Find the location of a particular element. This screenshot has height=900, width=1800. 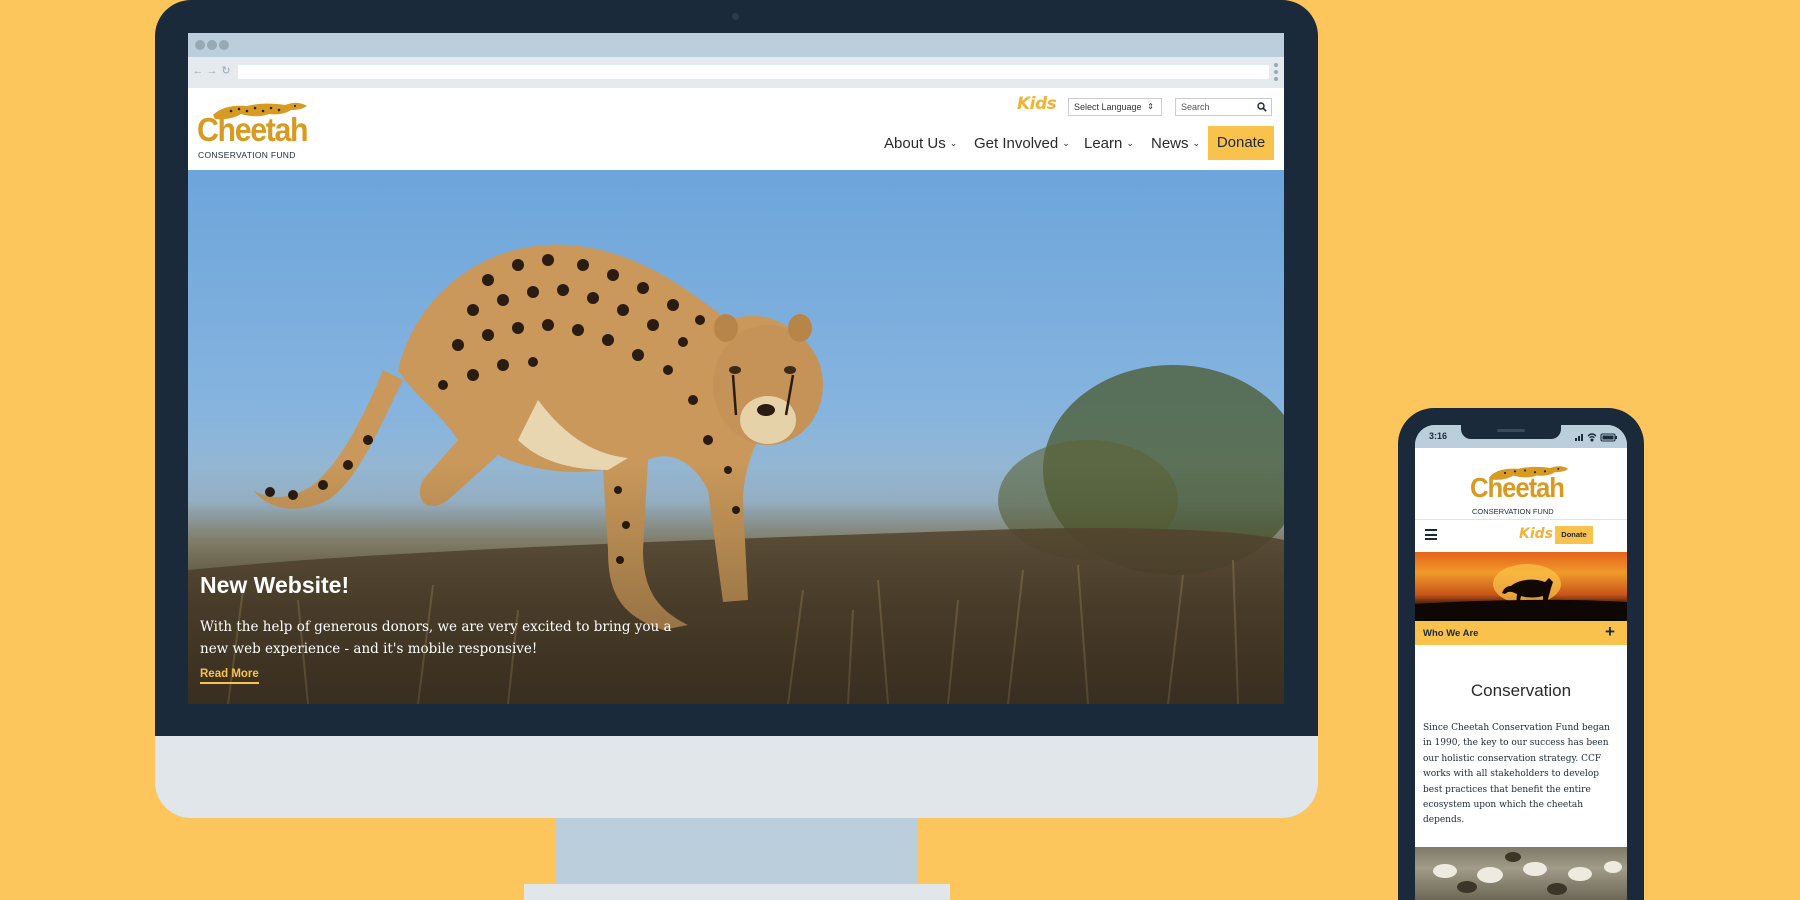

wifi-icon is located at coordinates (1592, 437).